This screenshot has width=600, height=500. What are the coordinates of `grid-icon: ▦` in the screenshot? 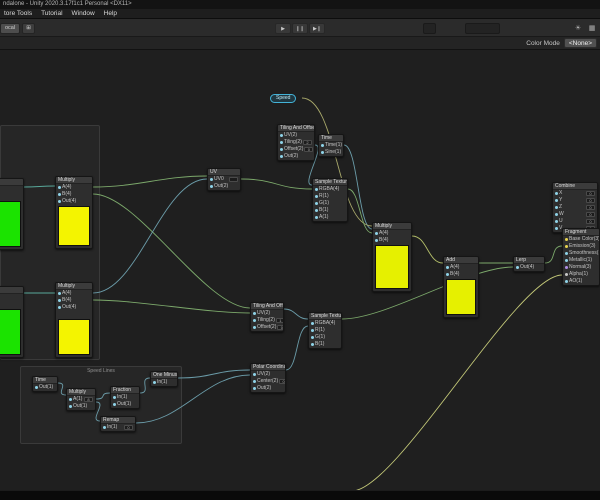 It's located at (592, 28).